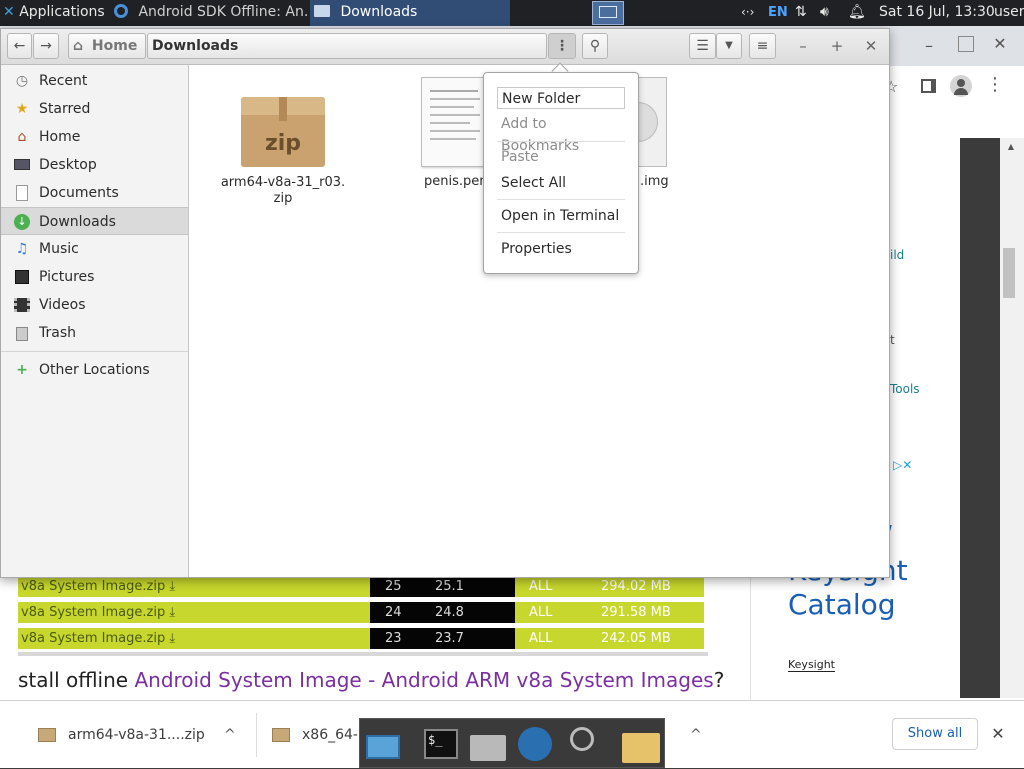  I want to click on sidebar-item-other-locations: + Other Locations, so click(94, 370).